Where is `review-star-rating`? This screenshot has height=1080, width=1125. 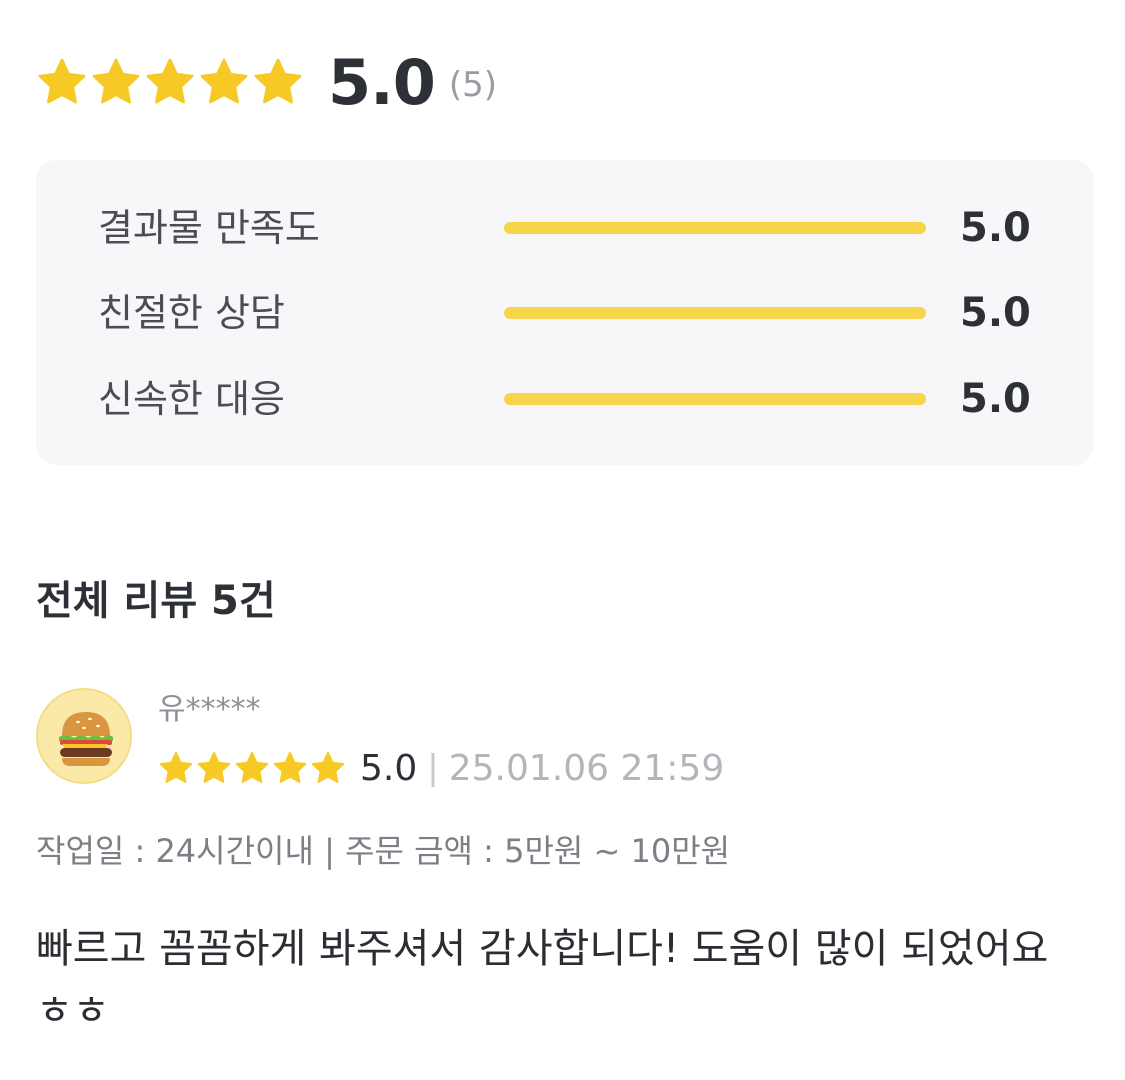 review-star-rating is located at coordinates (252, 768).